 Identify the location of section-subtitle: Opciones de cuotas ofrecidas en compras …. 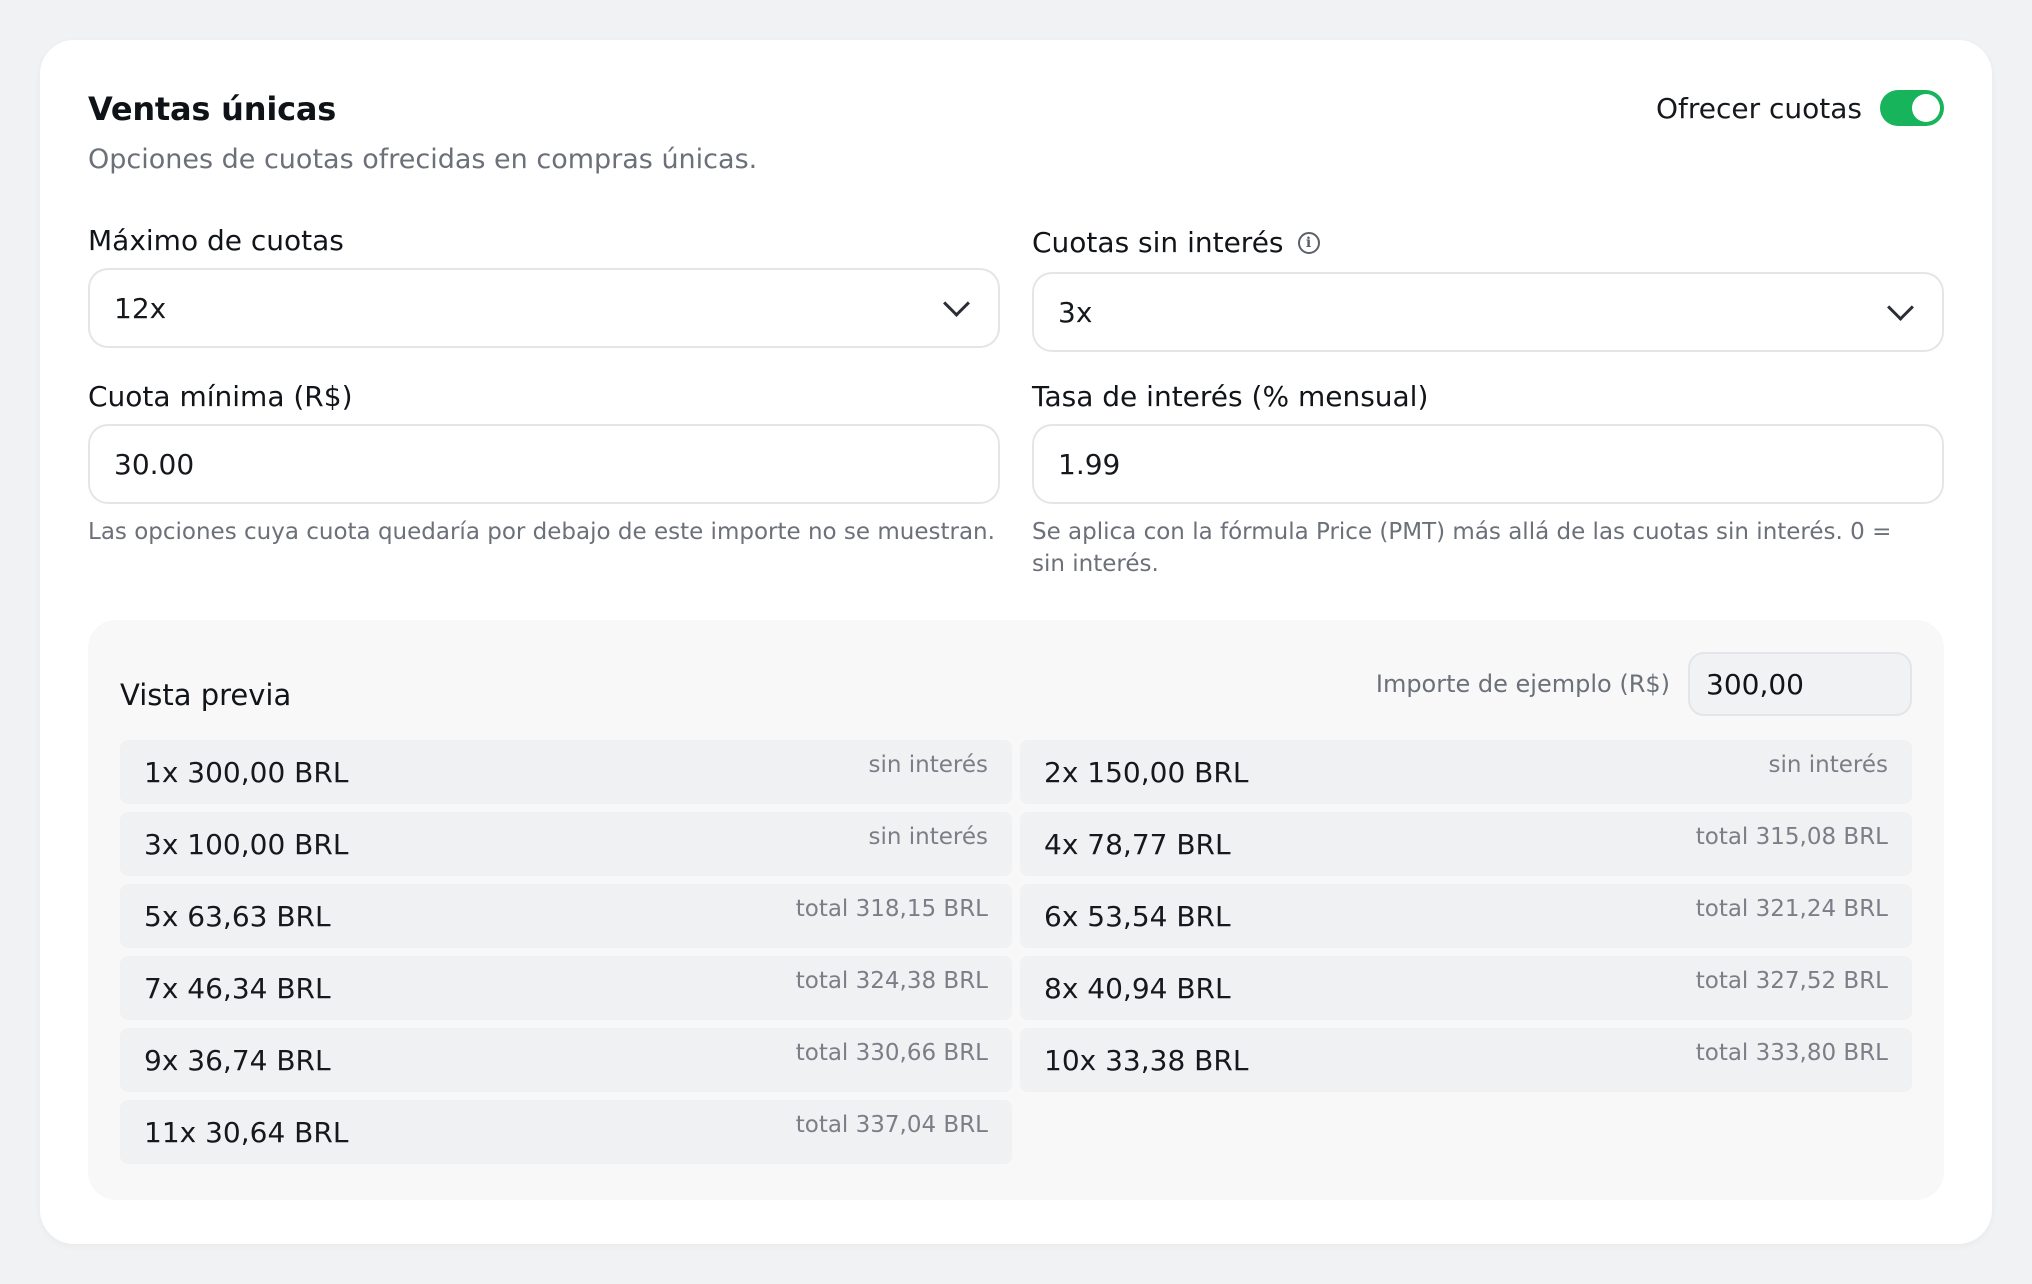
(423, 159).